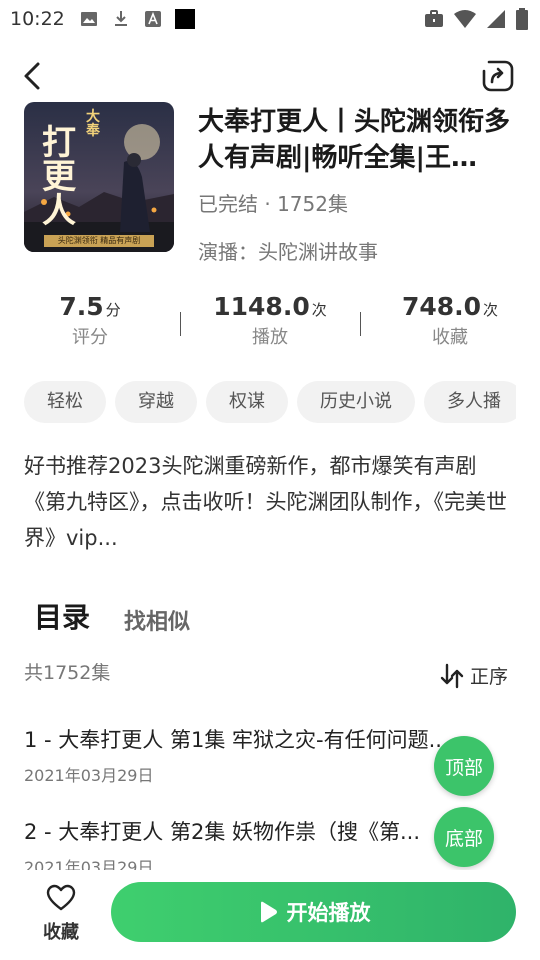 Image resolution: width=540 pixels, height=960 pixels. What do you see at coordinates (270, 337) in the screenshot?
I see `stat-plays-label: 播放` at bounding box center [270, 337].